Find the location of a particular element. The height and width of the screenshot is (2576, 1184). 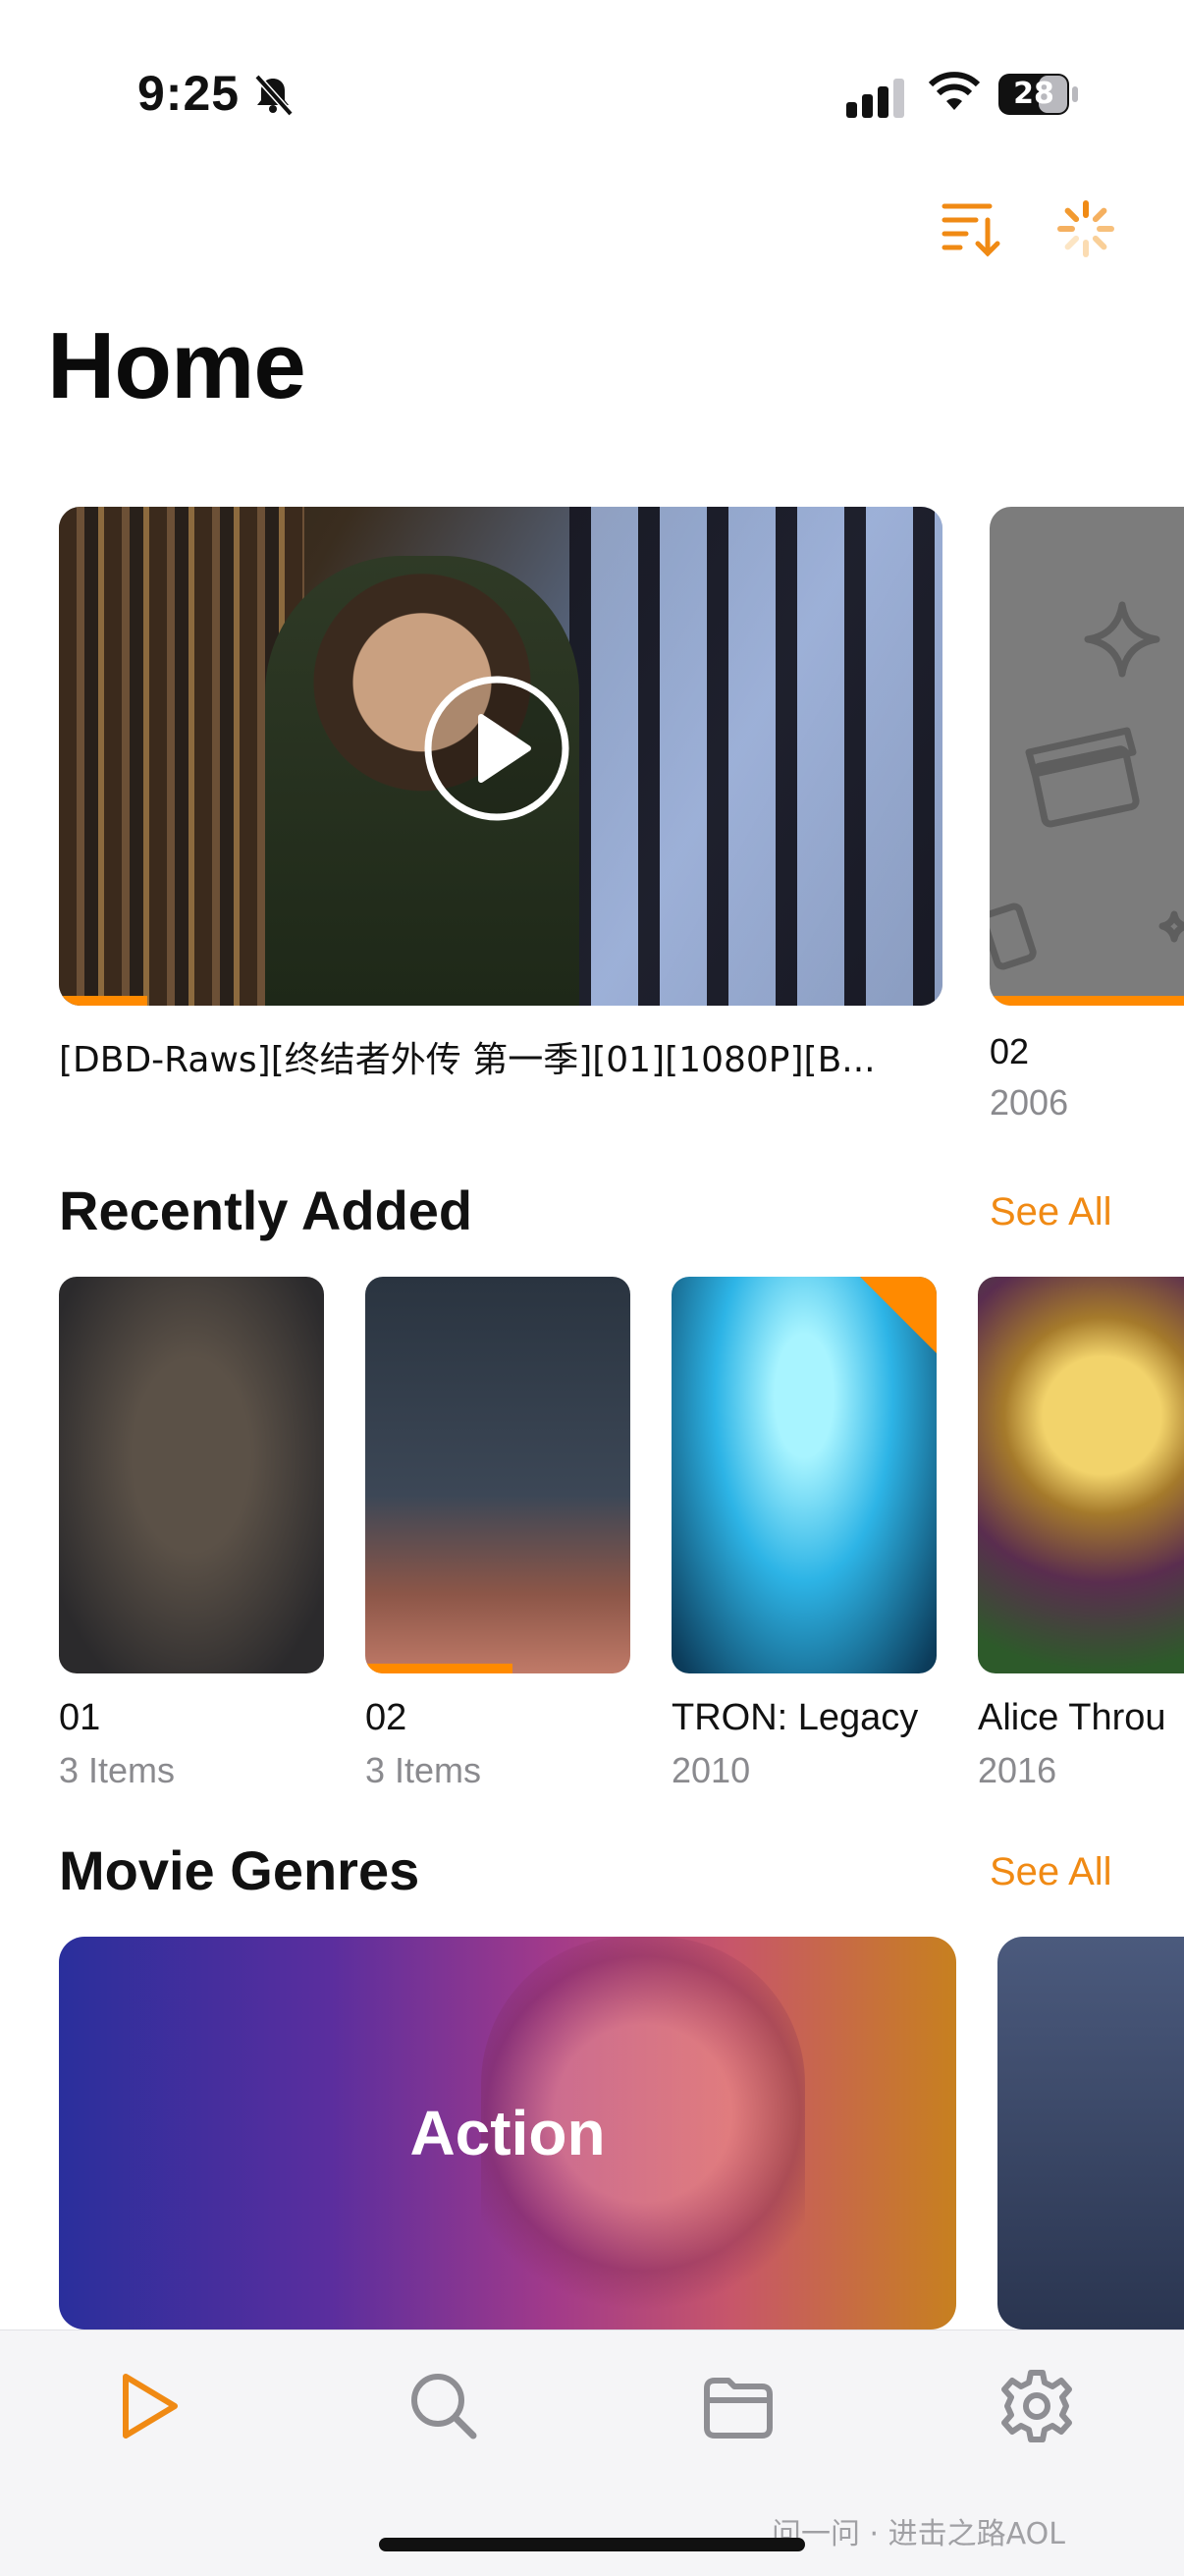

continue-watching-title: 02 is located at coordinates (1010, 1051).